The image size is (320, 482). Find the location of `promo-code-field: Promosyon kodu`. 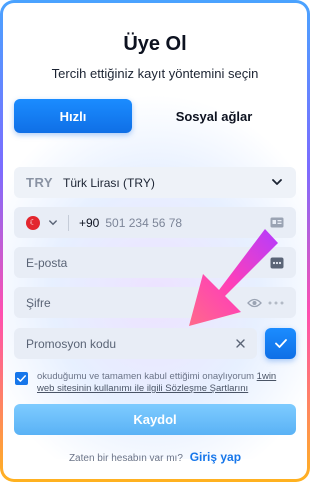

promo-code-field: Promosyon kodu is located at coordinates (135, 343).